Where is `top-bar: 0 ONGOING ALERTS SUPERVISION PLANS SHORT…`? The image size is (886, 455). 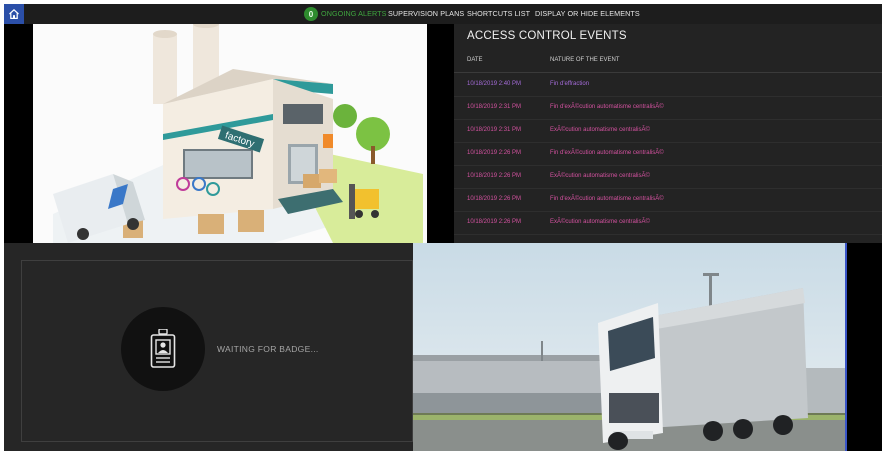
top-bar: 0 ONGOING ALERTS SUPERVISION PLANS SHORT… is located at coordinates (443, 14).